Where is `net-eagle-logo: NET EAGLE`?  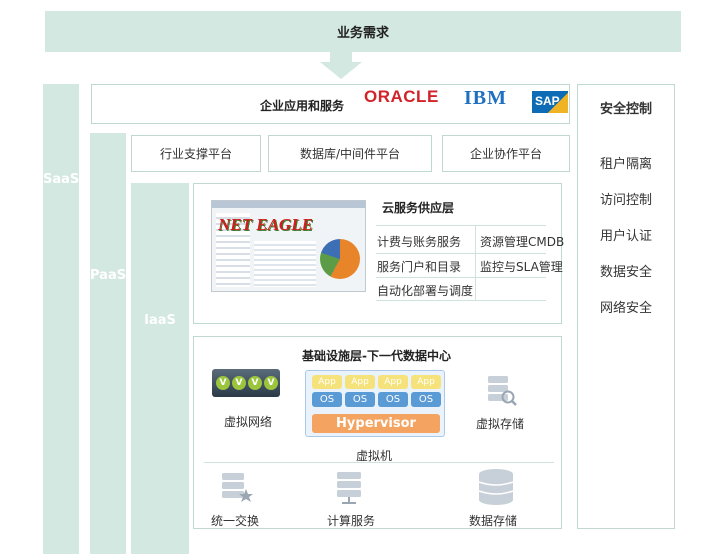 net-eagle-logo: NET EAGLE is located at coordinates (265, 224).